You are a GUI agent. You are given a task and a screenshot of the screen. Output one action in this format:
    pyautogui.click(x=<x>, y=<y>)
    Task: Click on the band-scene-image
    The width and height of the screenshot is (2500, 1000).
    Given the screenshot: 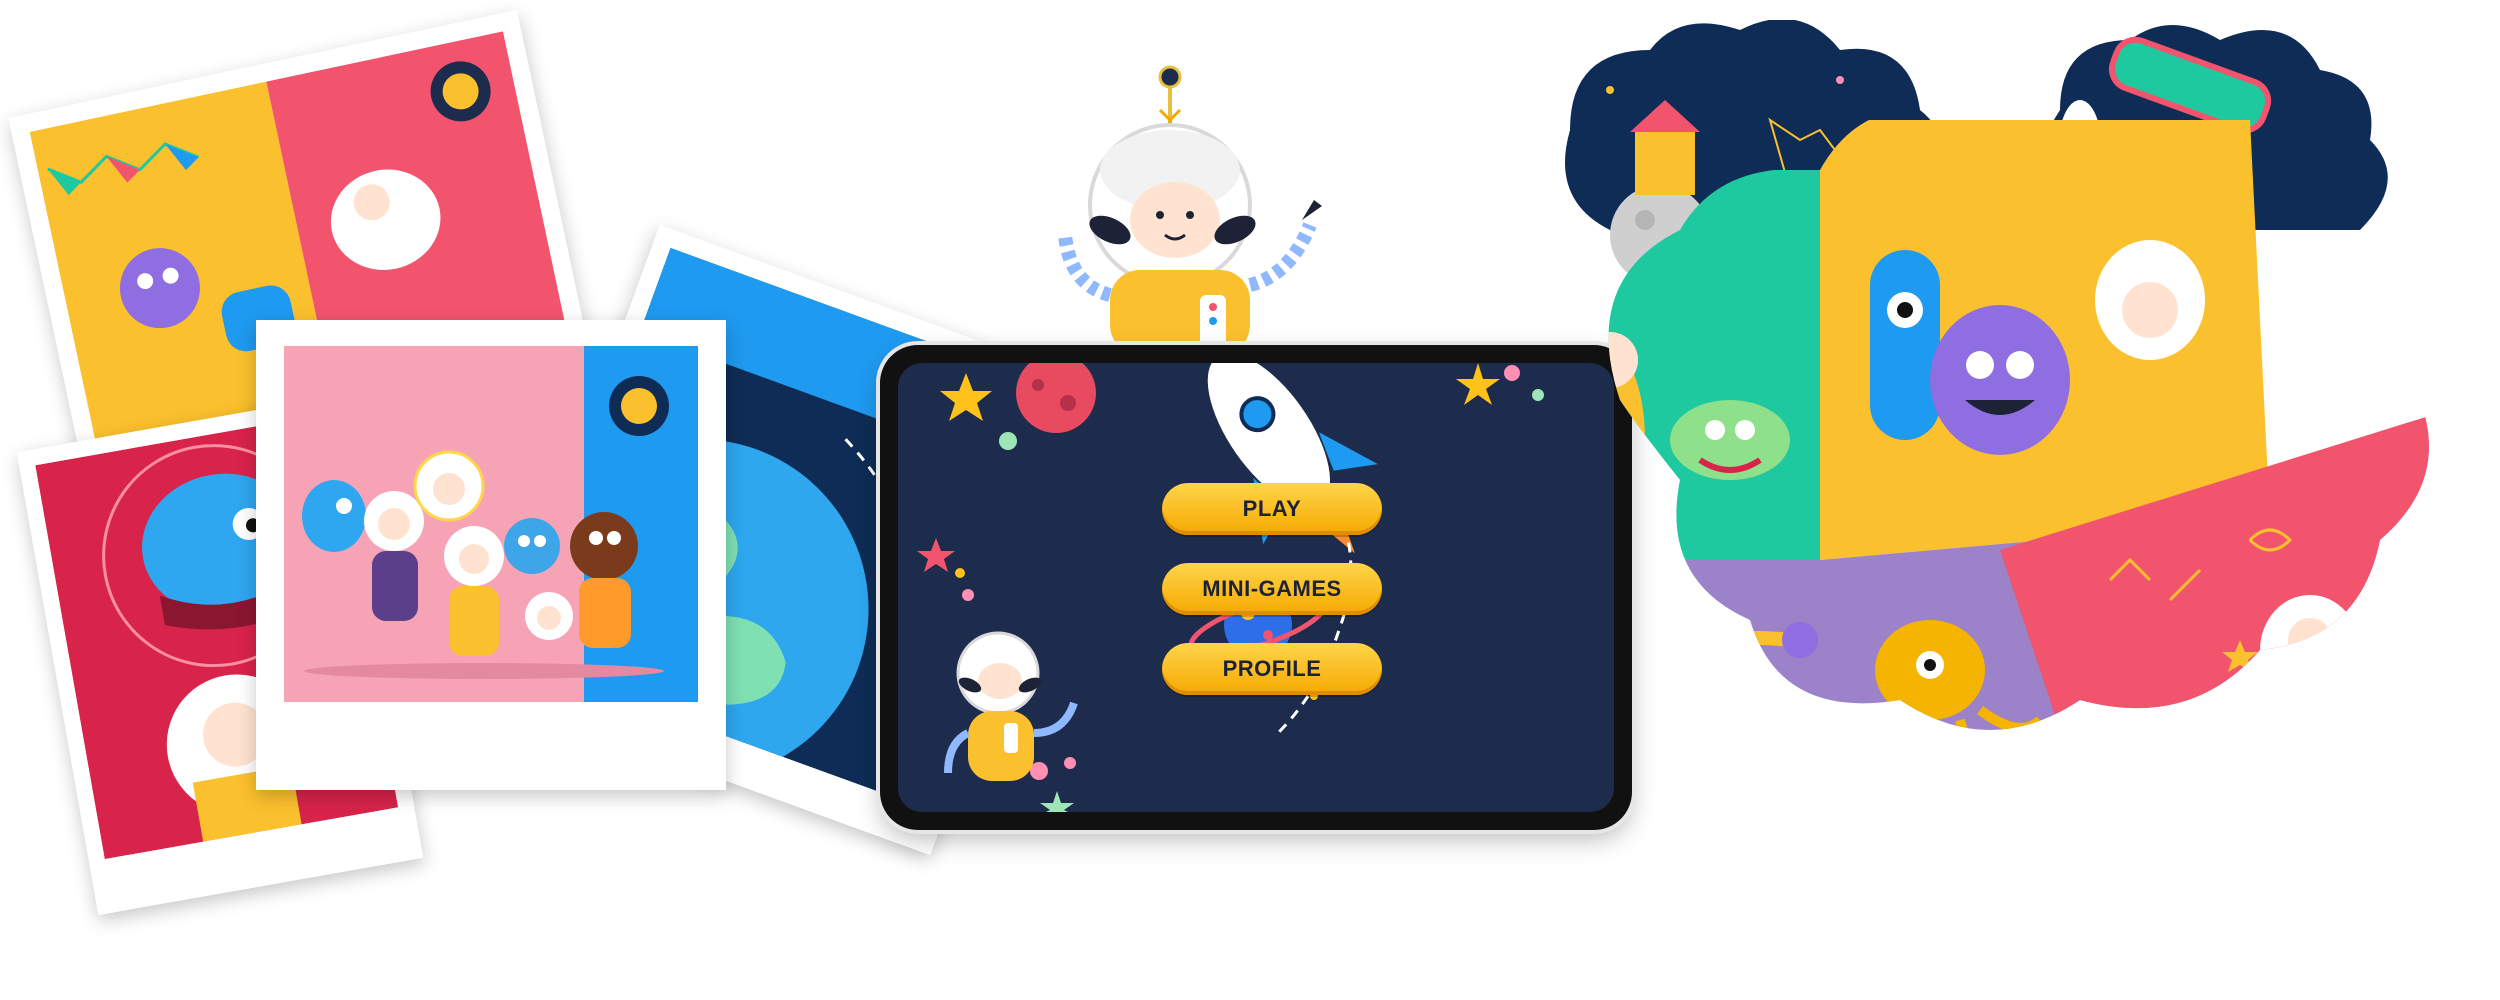 What is the action you would take?
    pyautogui.click(x=491, y=524)
    